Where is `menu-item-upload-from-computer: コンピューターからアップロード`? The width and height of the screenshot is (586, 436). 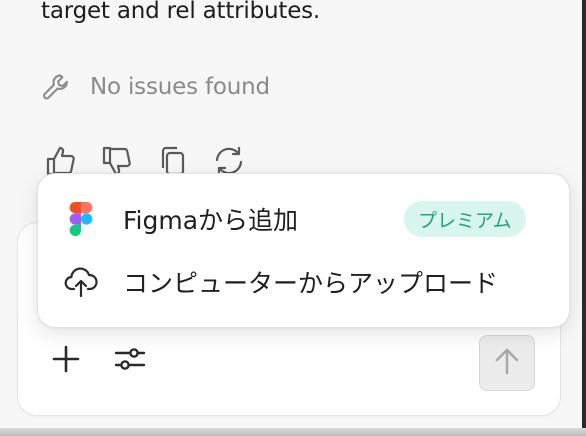 menu-item-upload-from-computer: コンピューターからアップロード is located at coordinates (303, 282).